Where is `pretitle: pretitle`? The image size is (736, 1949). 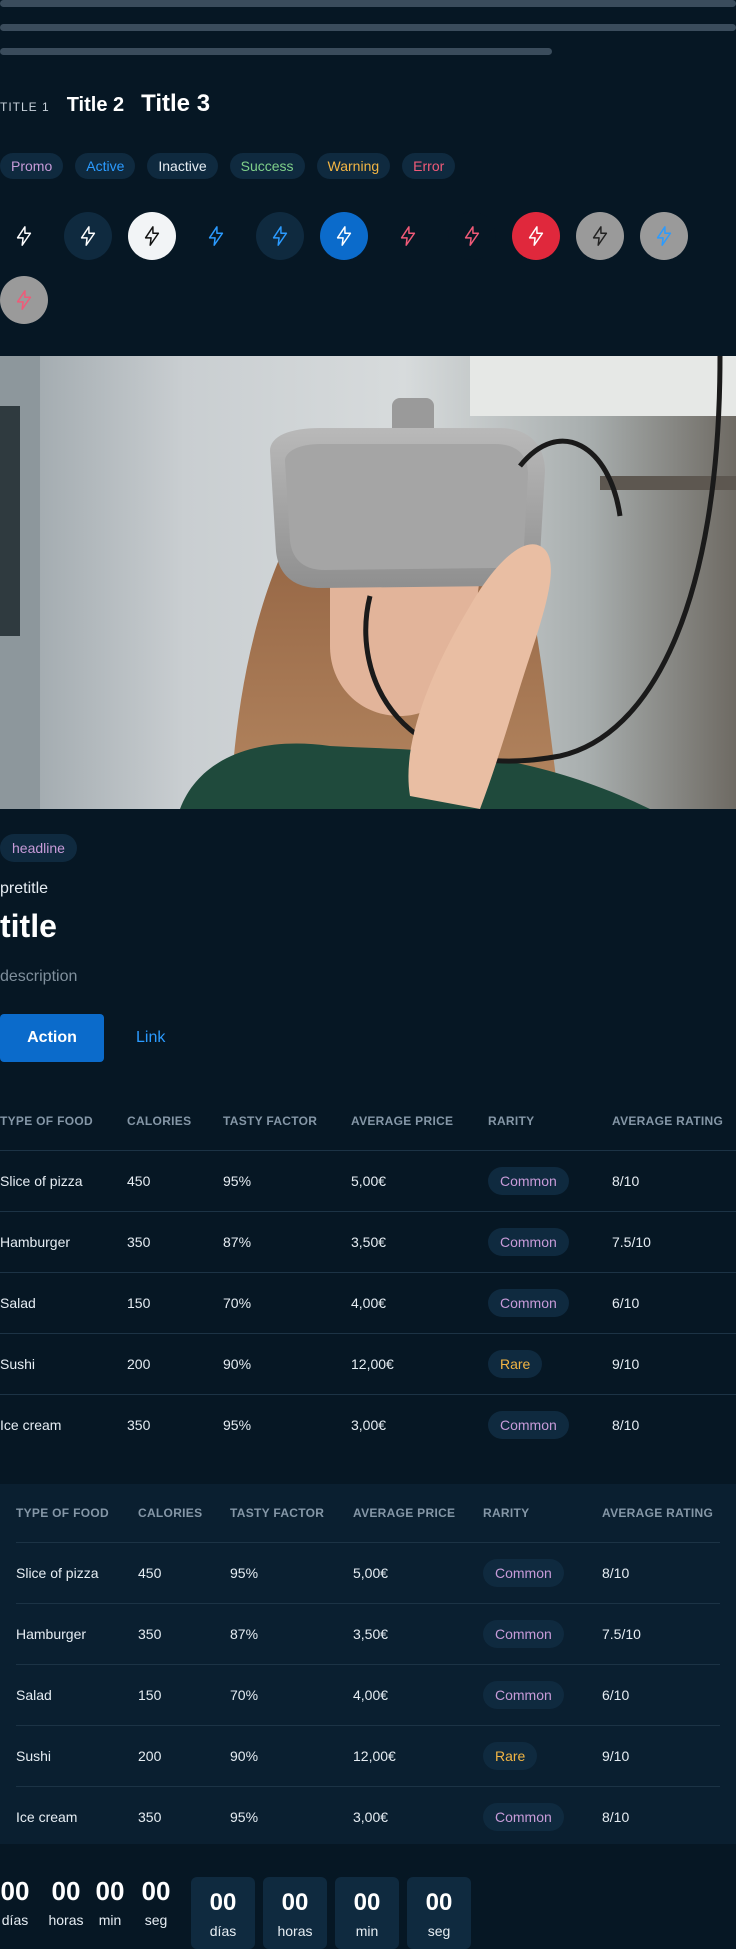
pretitle: pretitle is located at coordinates (24, 888).